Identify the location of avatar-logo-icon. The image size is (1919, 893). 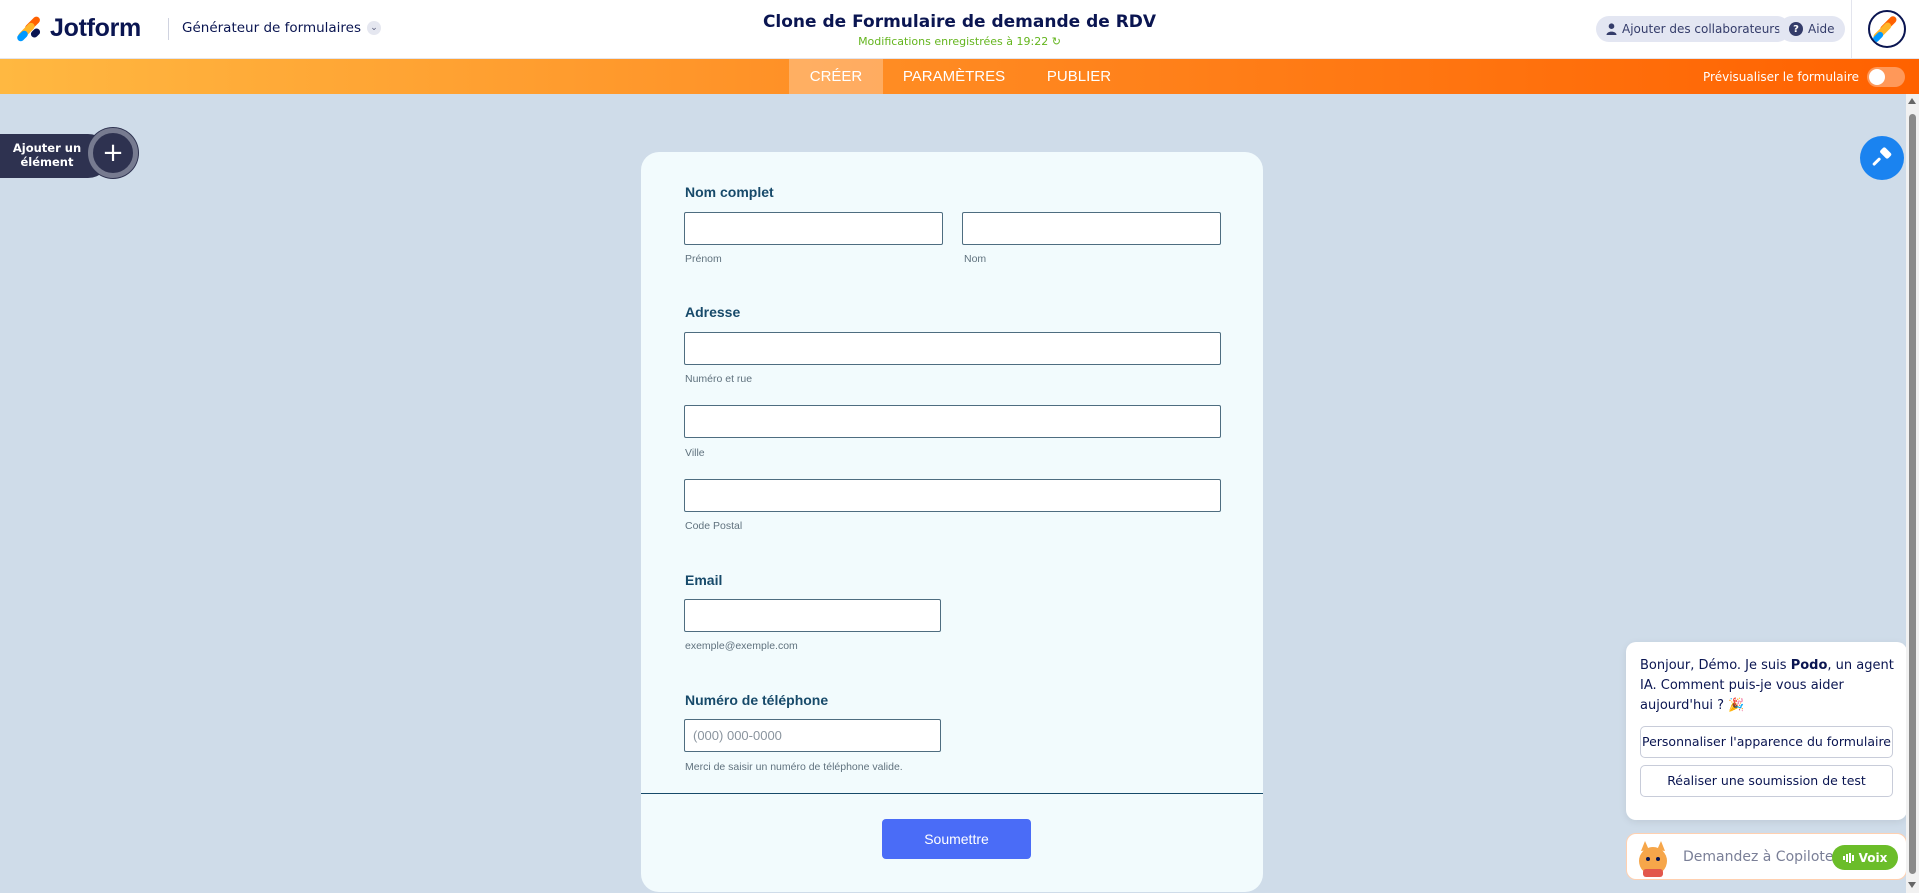
(1884, 29).